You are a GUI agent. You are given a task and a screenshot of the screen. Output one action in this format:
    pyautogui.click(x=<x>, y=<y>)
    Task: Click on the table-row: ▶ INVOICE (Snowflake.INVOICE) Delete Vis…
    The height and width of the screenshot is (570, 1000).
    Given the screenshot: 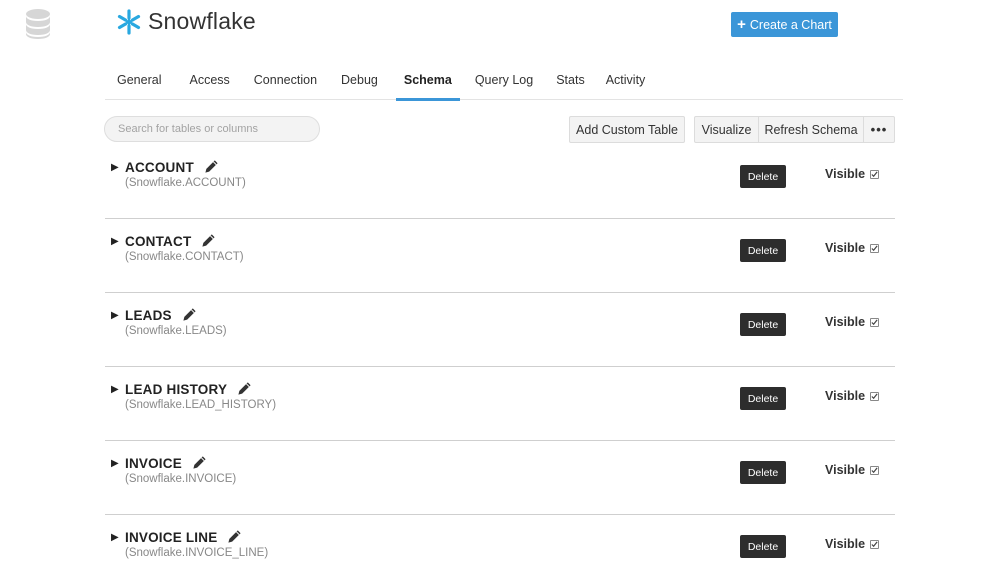 What is the action you would take?
    pyautogui.click(x=500, y=478)
    